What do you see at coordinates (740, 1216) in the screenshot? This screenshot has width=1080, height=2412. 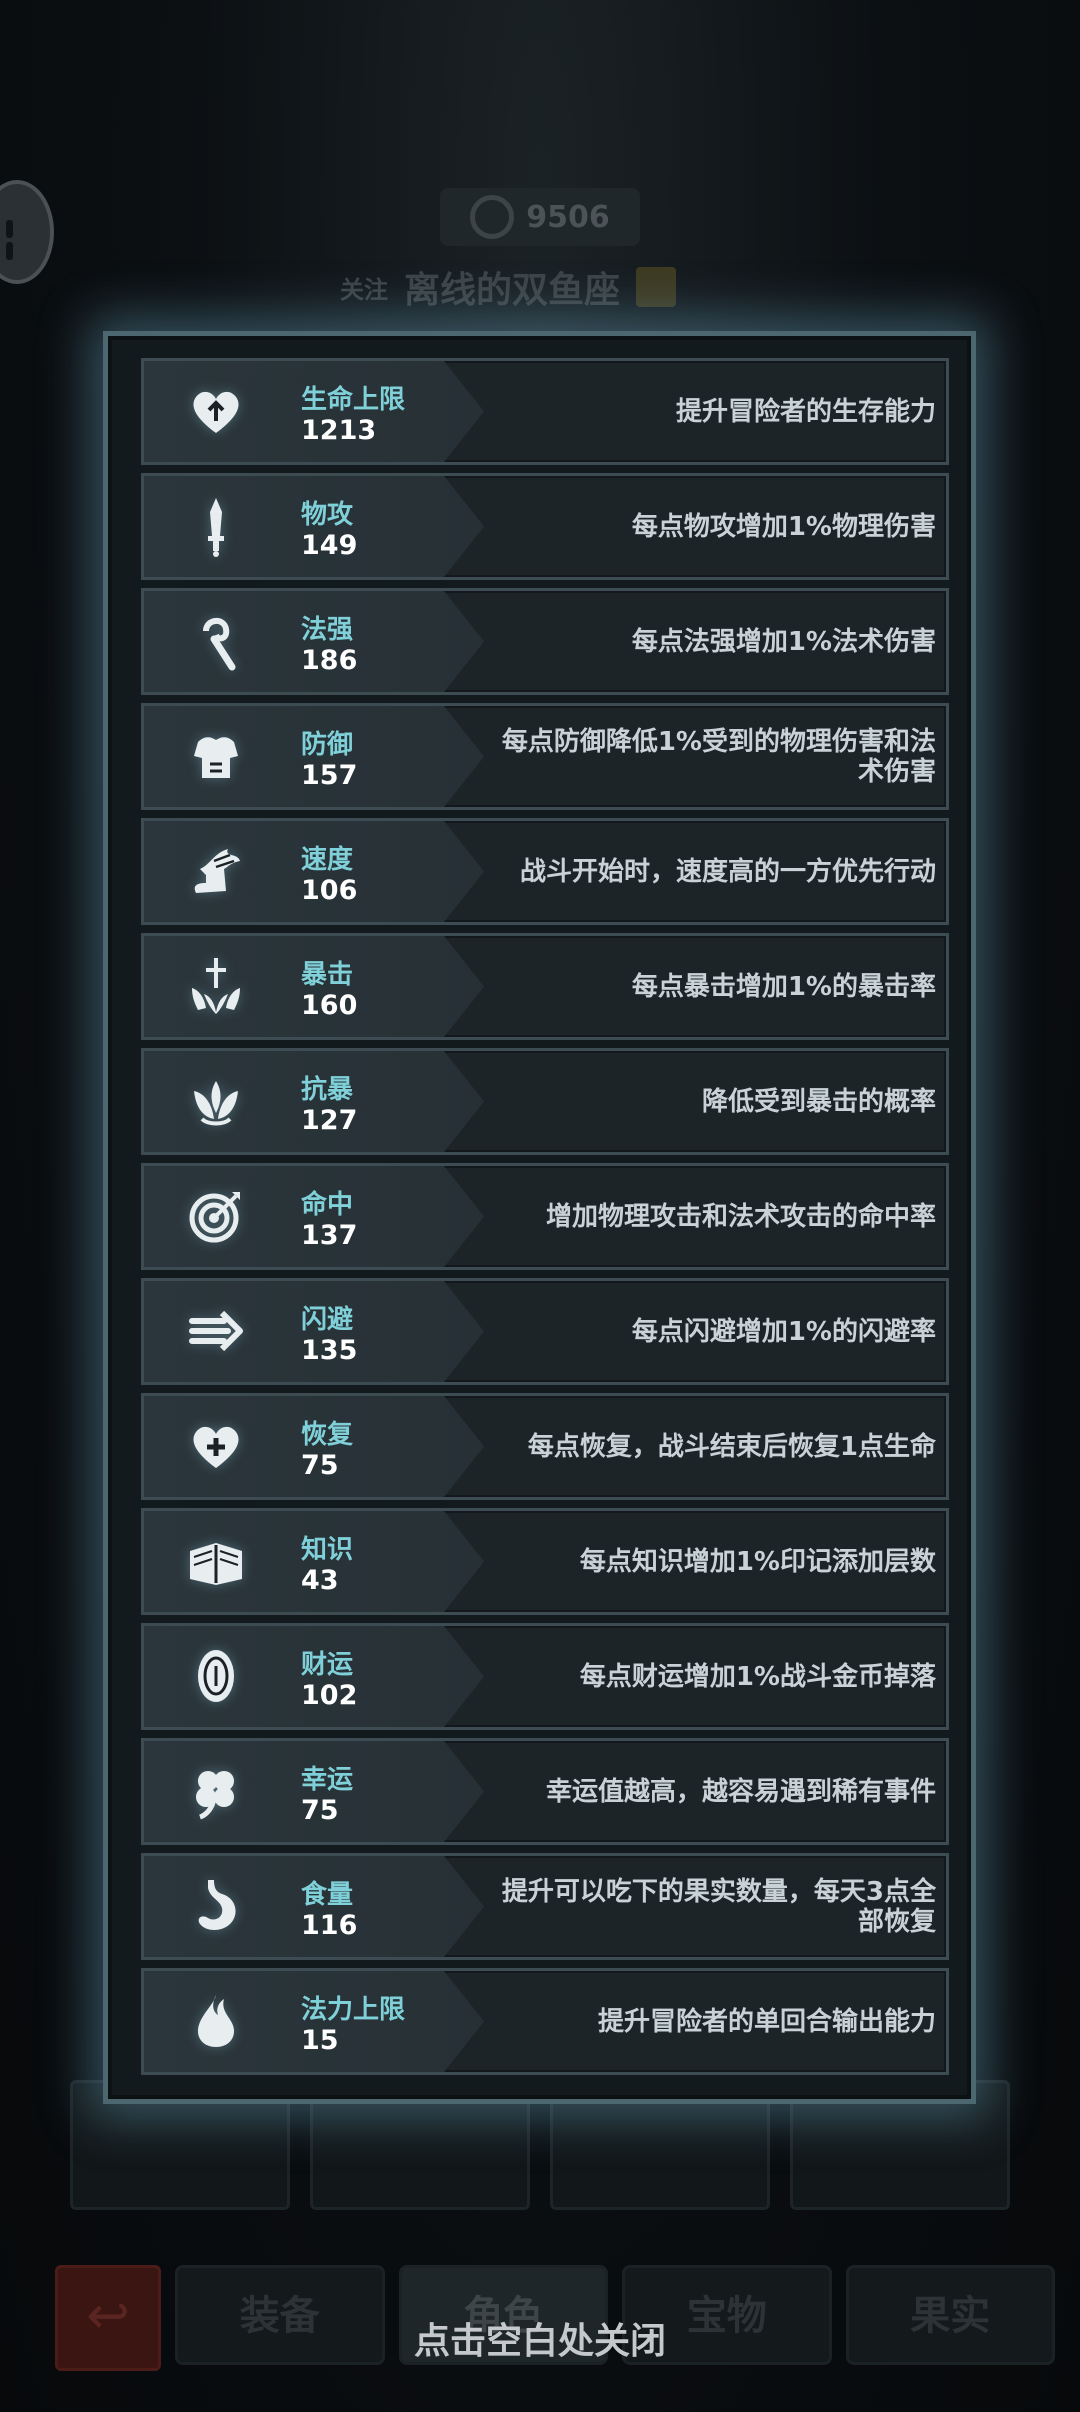 I see `stat-description-text: 增加物理攻击和法术攻击的命中率` at bounding box center [740, 1216].